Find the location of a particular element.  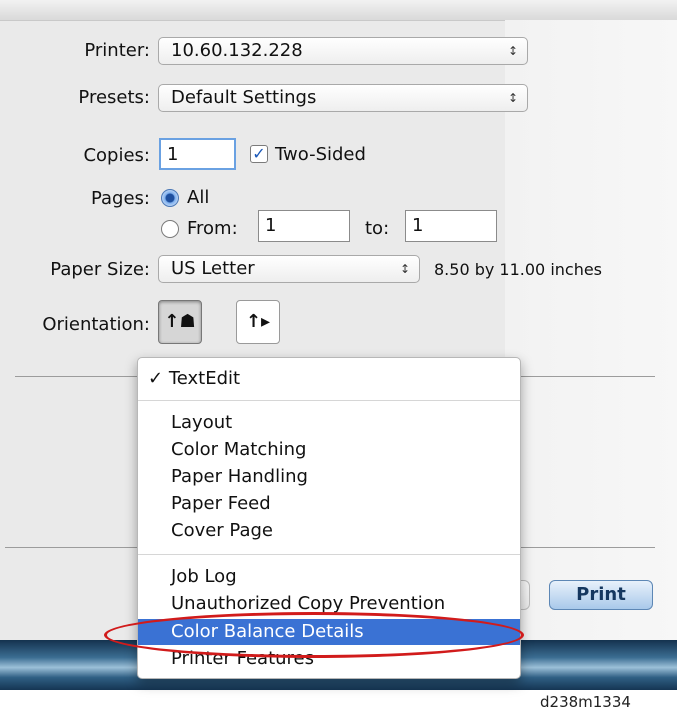

menu-item-job-log: Job Log is located at coordinates (329, 577).